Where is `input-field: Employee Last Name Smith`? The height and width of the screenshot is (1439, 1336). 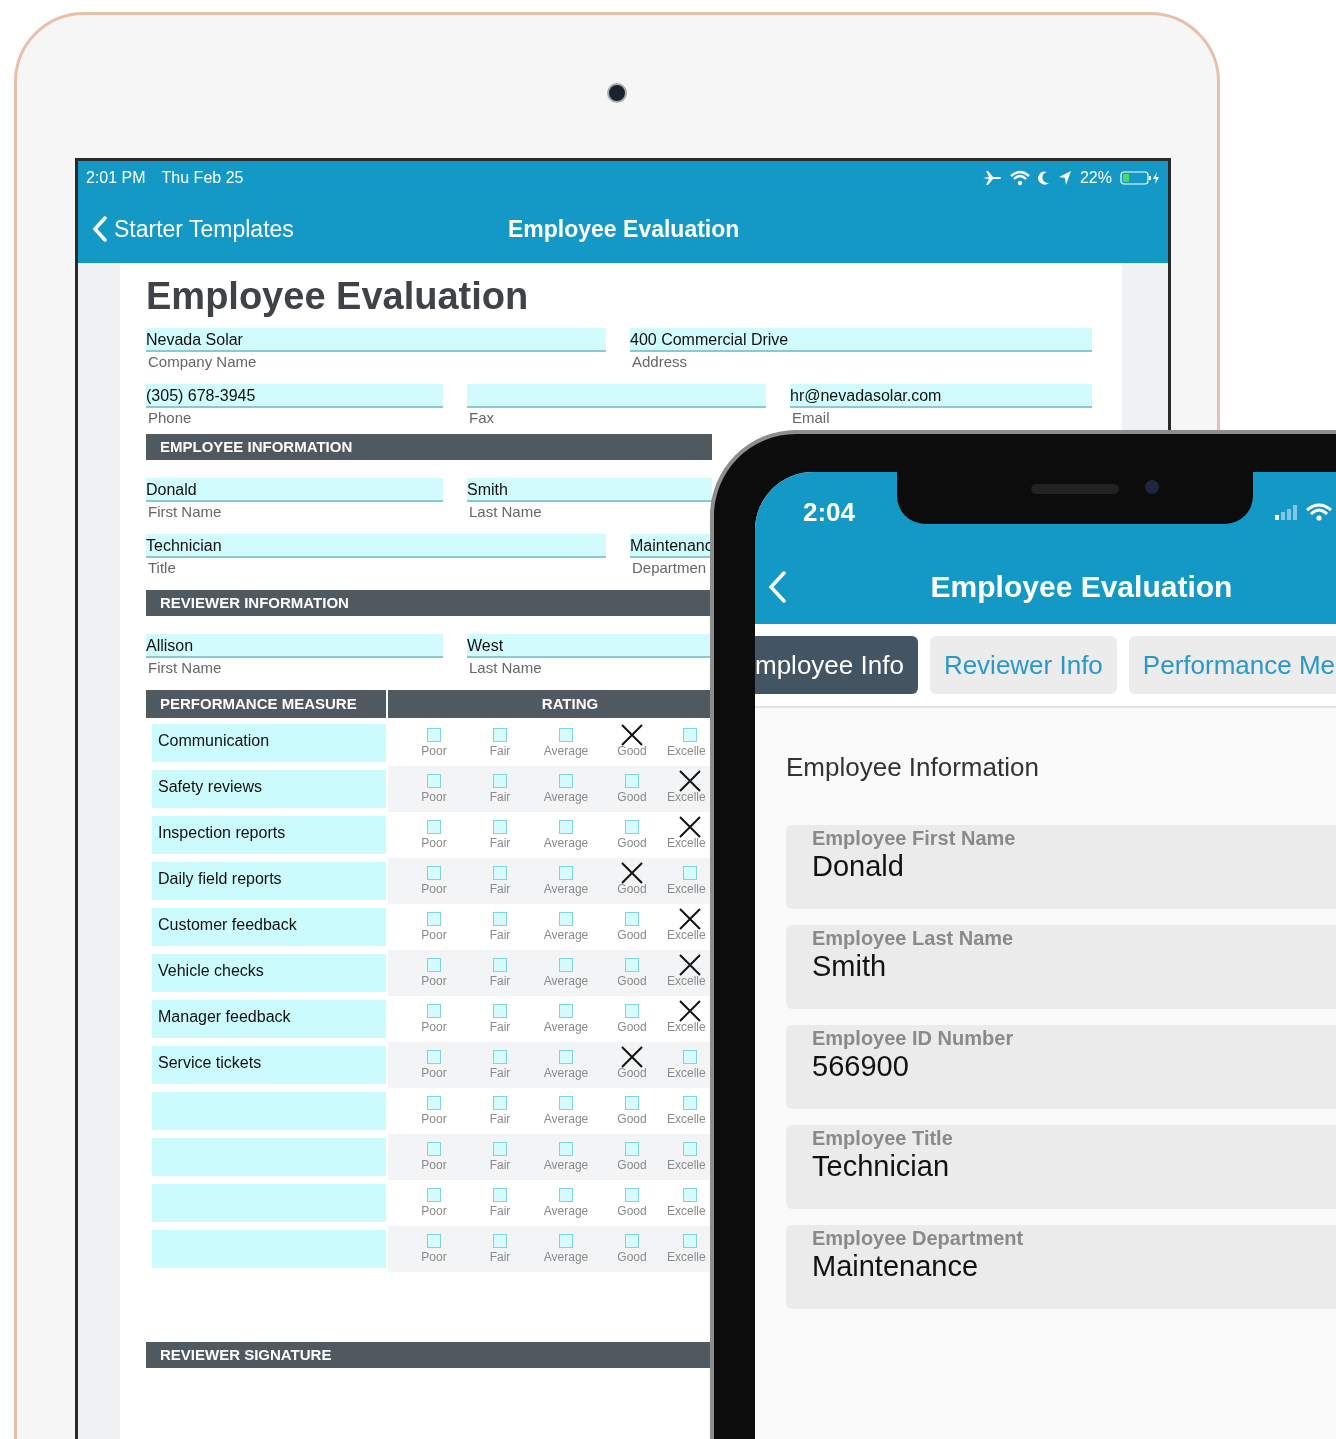
input-field: Employee Last Name Smith is located at coordinates (1061, 967).